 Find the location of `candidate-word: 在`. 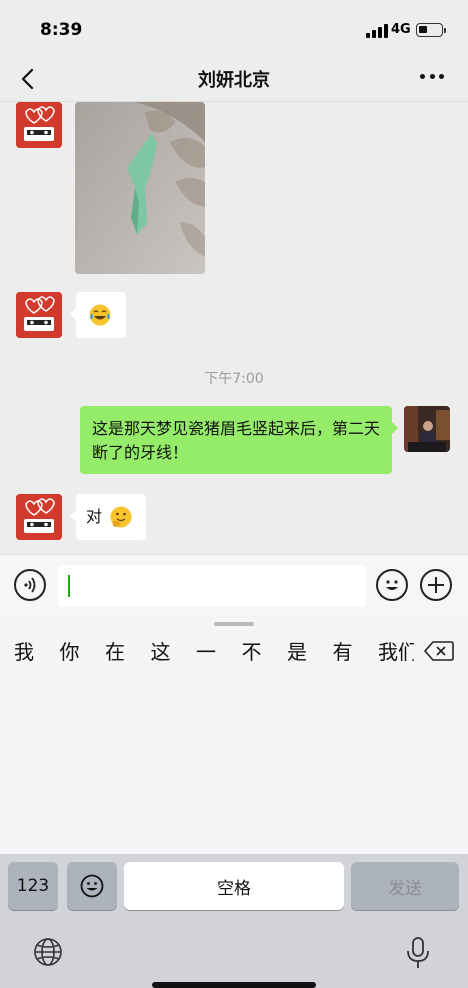

candidate-word: 在 is located at coordinates (128, 652).